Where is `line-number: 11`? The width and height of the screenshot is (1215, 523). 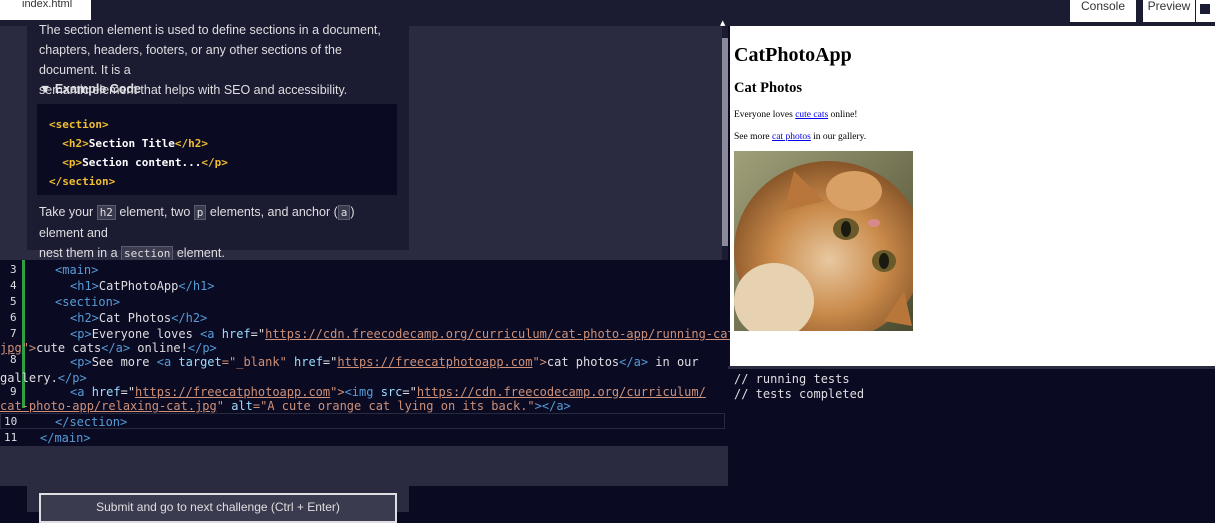 line-number: 11 is located at coordinates (11, 437).